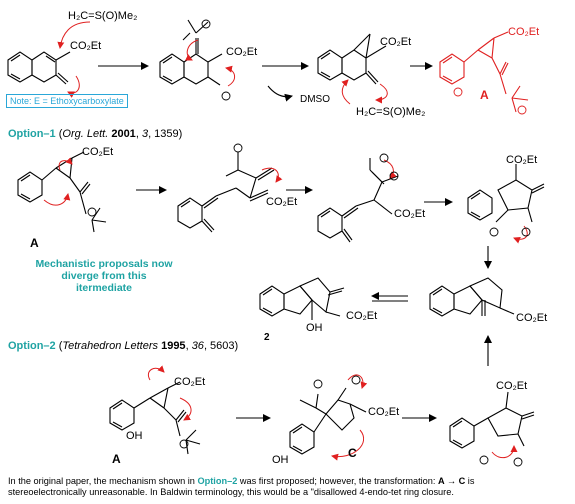 This screenshot has height=504, width=575. I want to click on label-C: C, so click(352, 453).